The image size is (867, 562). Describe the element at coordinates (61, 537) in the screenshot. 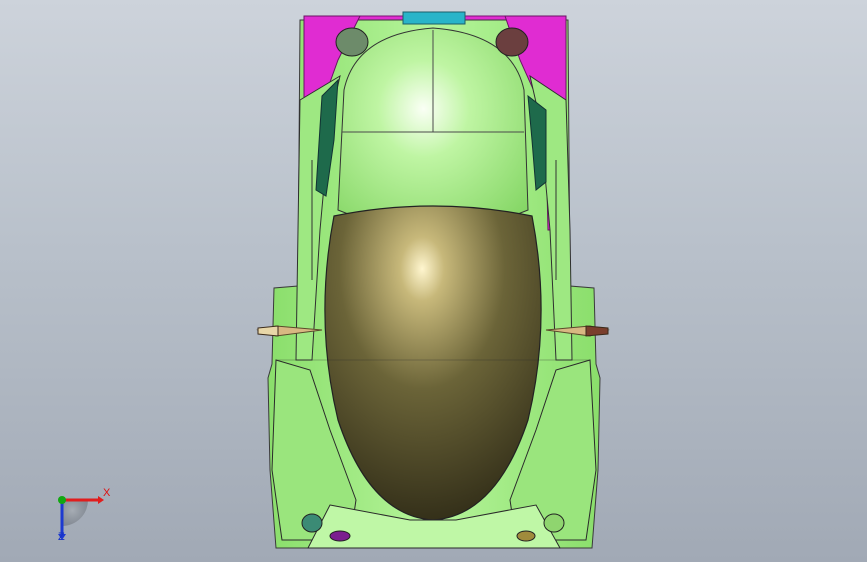

I see `z-axis-label: Z` at that location.